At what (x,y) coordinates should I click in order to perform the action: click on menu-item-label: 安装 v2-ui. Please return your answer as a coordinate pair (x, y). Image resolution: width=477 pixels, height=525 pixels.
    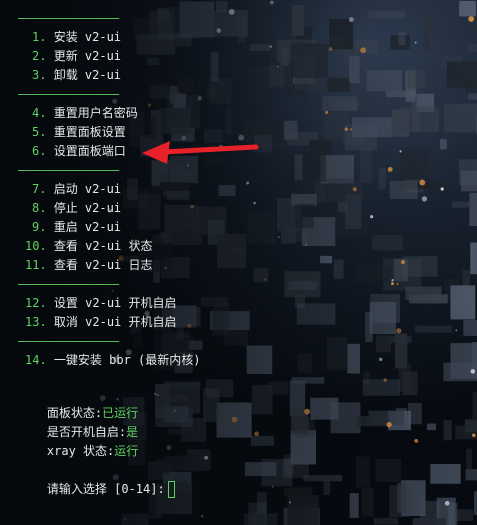
    Looking at the image, I should click on (87, 37).